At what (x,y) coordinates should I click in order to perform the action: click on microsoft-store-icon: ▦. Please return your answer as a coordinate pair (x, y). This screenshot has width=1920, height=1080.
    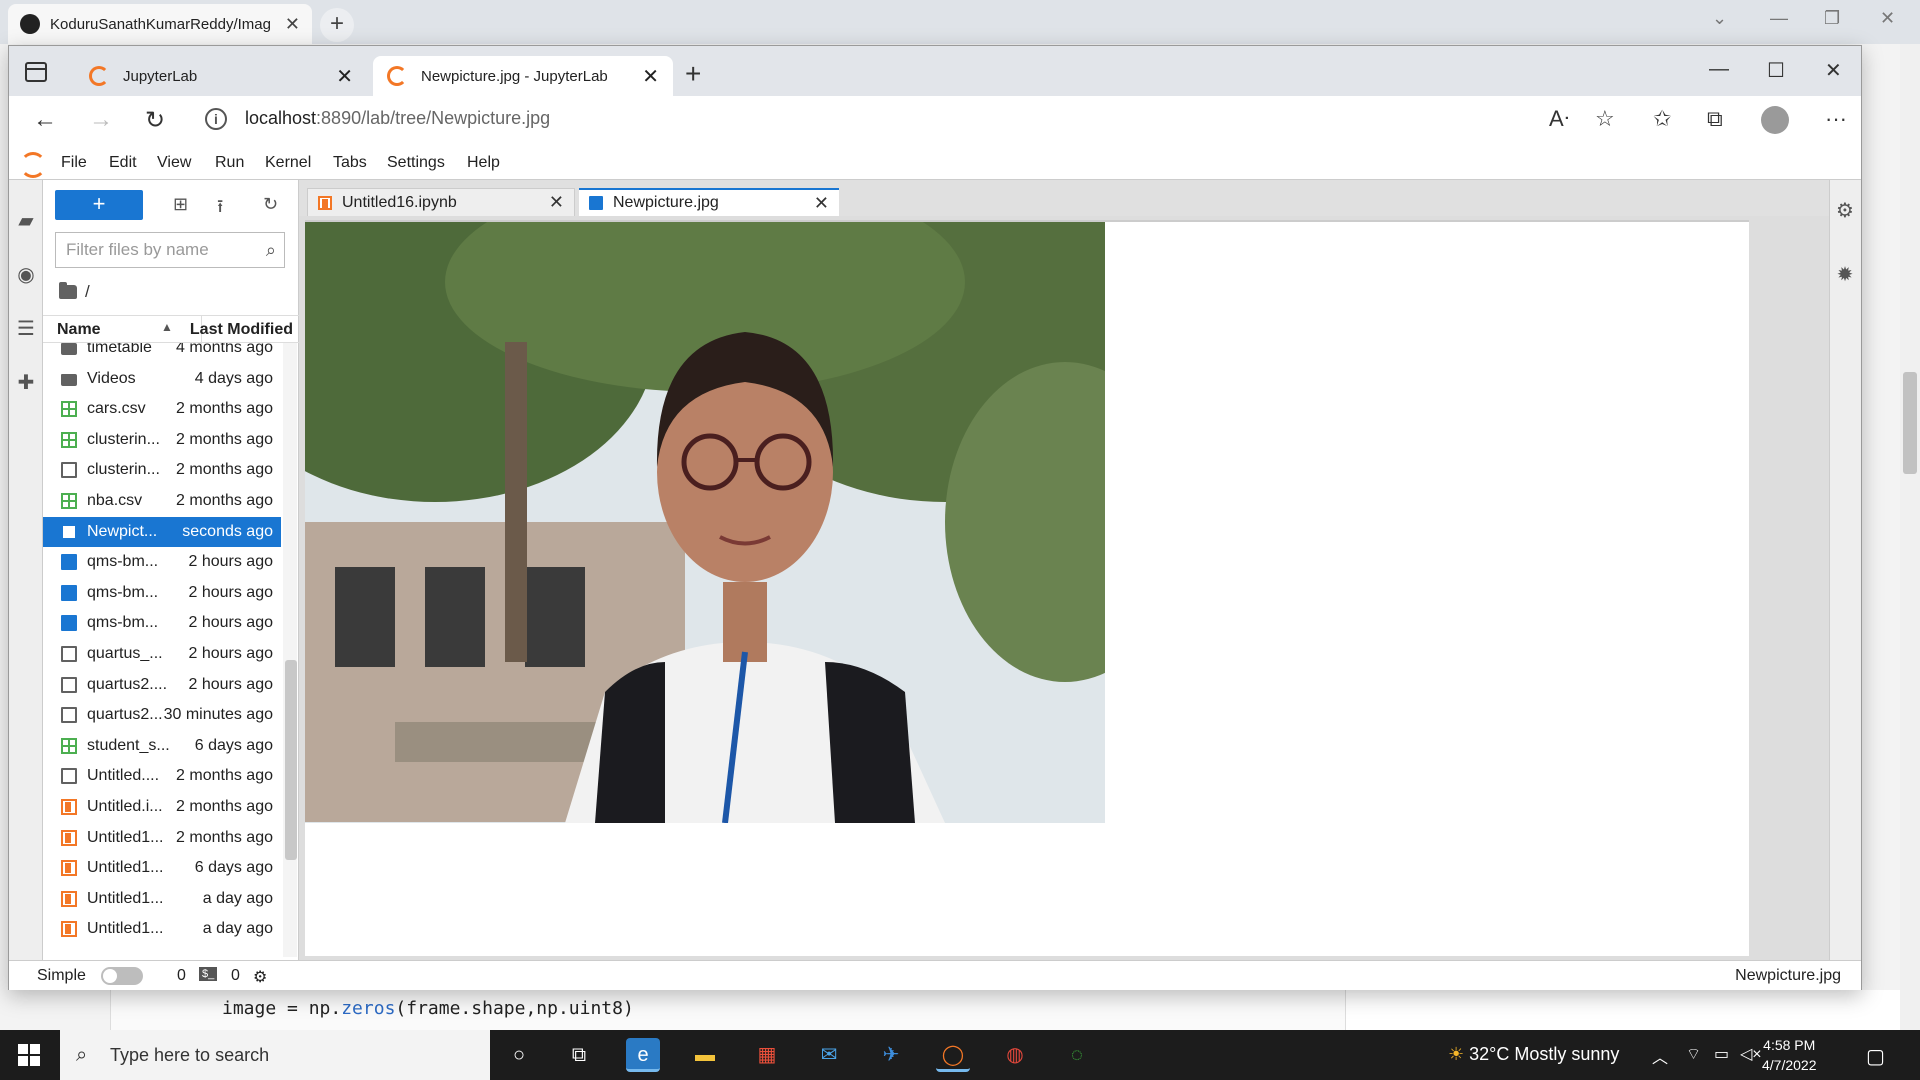
    Looking at the image, I should click on (767, 1055).